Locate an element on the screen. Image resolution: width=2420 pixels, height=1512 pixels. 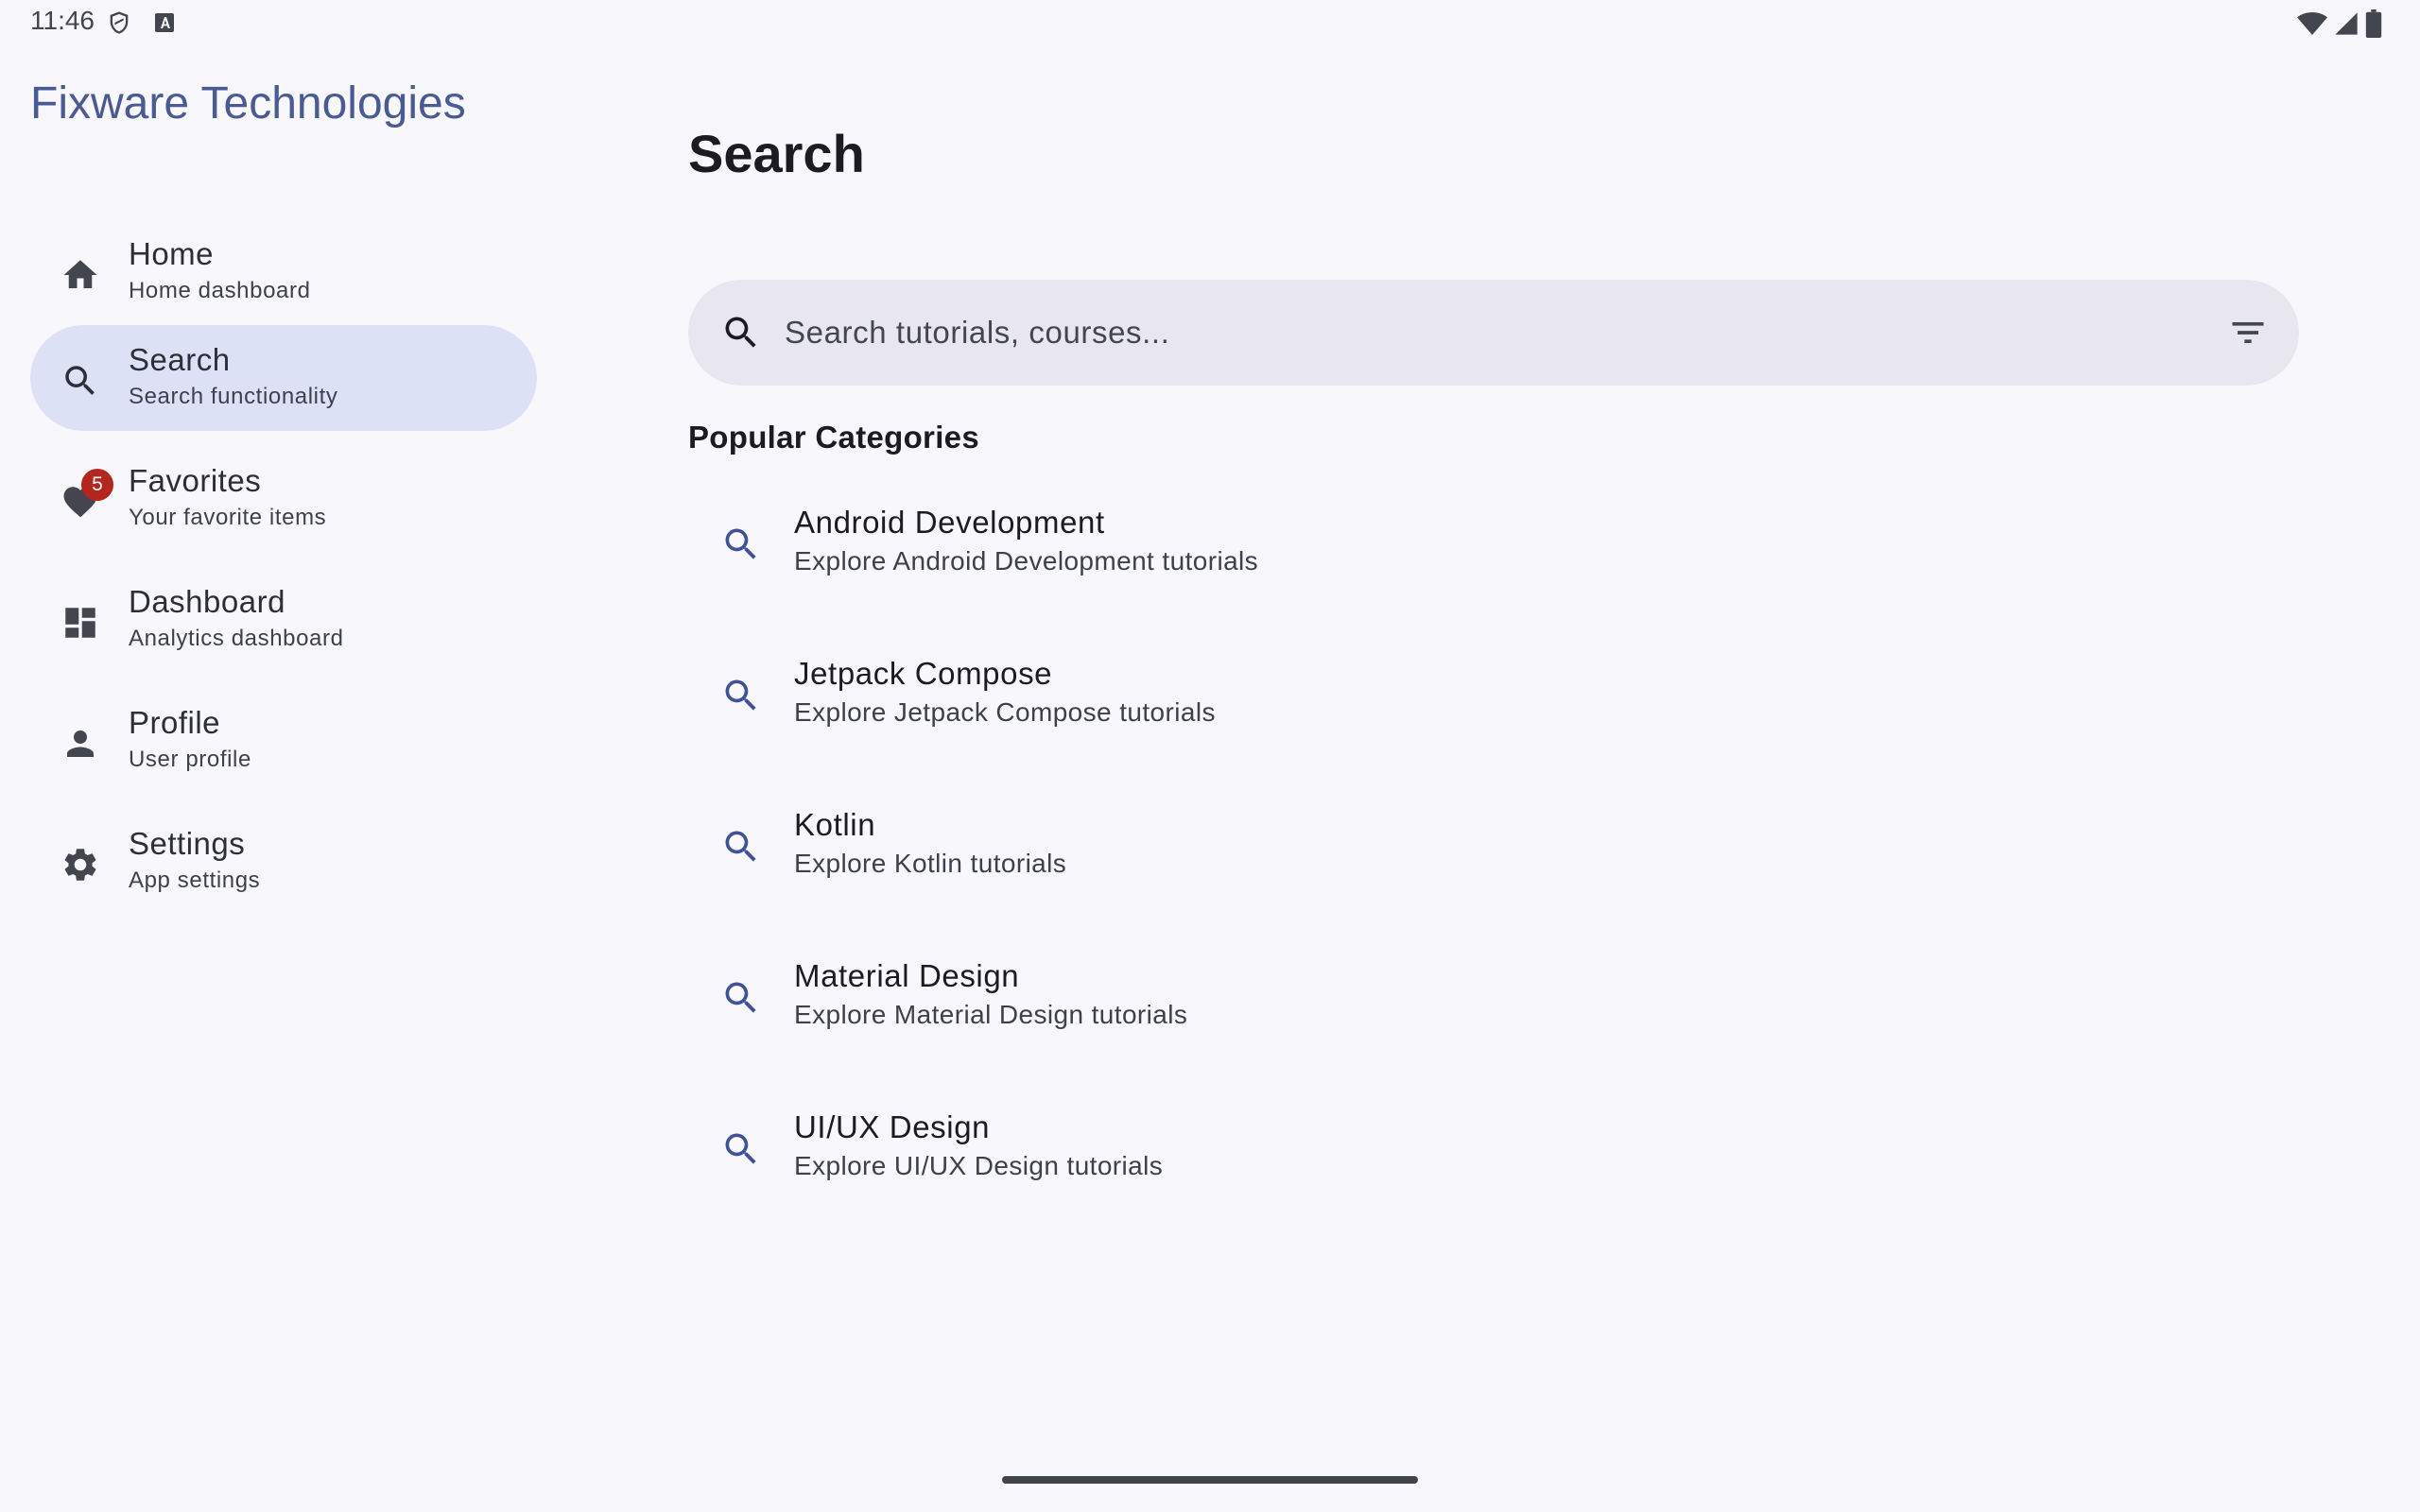
person-icon is located at coordinates (80, 744).